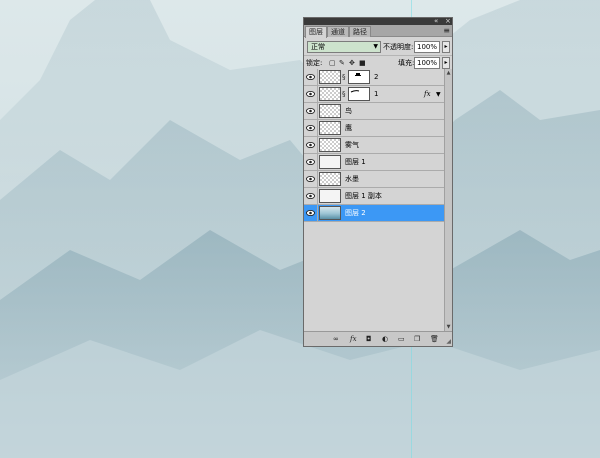  I want to click on layer-row-ink: 水墨, so click(374, 179).